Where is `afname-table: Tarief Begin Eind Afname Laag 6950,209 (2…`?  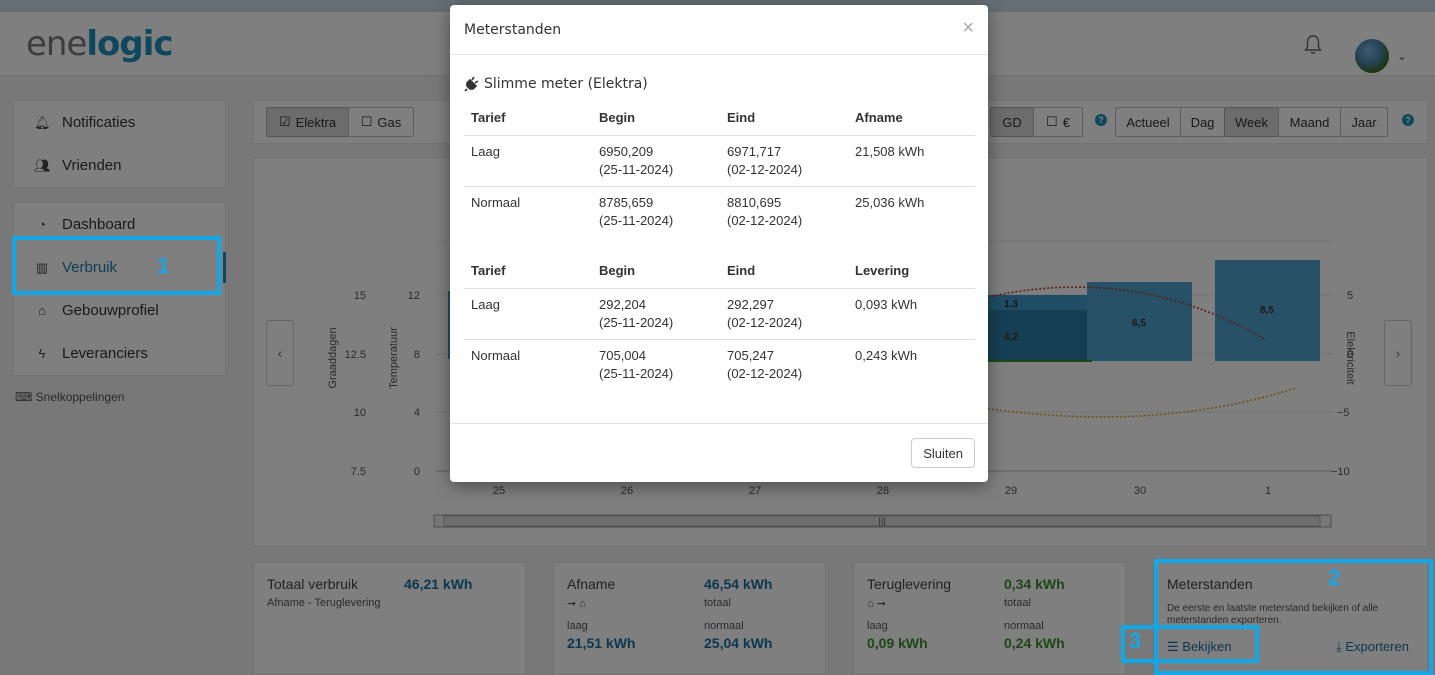 afname-table: Tarief Begin Eind Afname Laag 6950,209 (2… is located at coordinates (719, 169).